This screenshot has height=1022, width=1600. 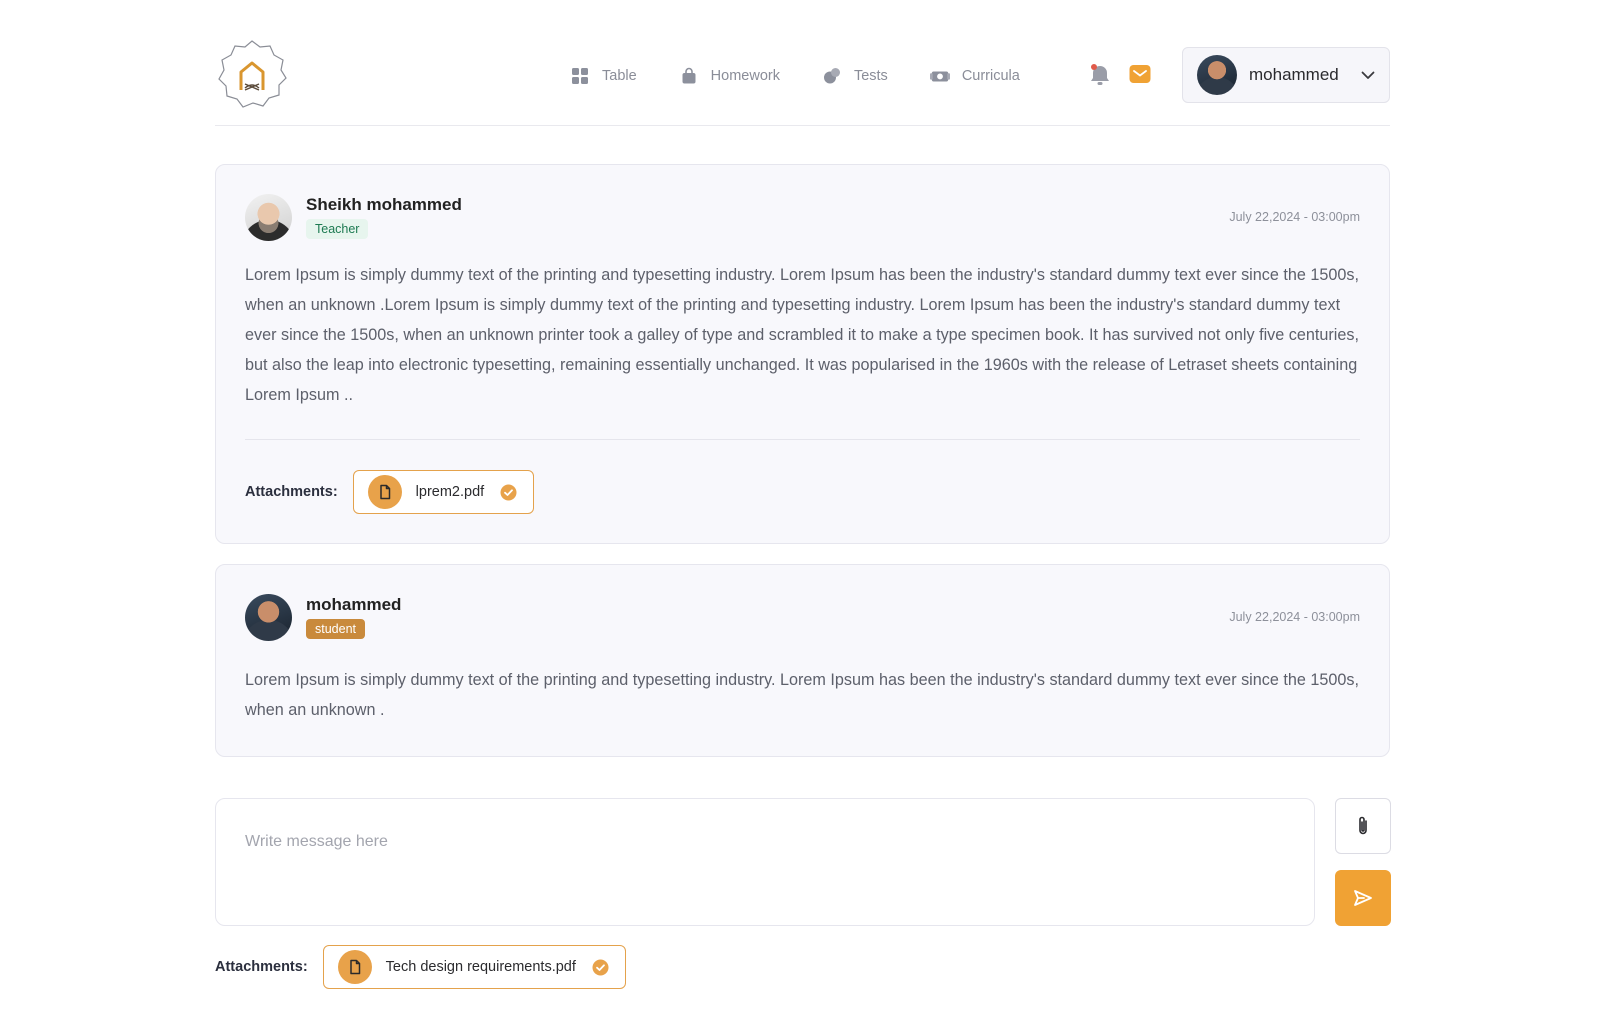 I want to click on notifications-button, so click(x=1100, y=75).